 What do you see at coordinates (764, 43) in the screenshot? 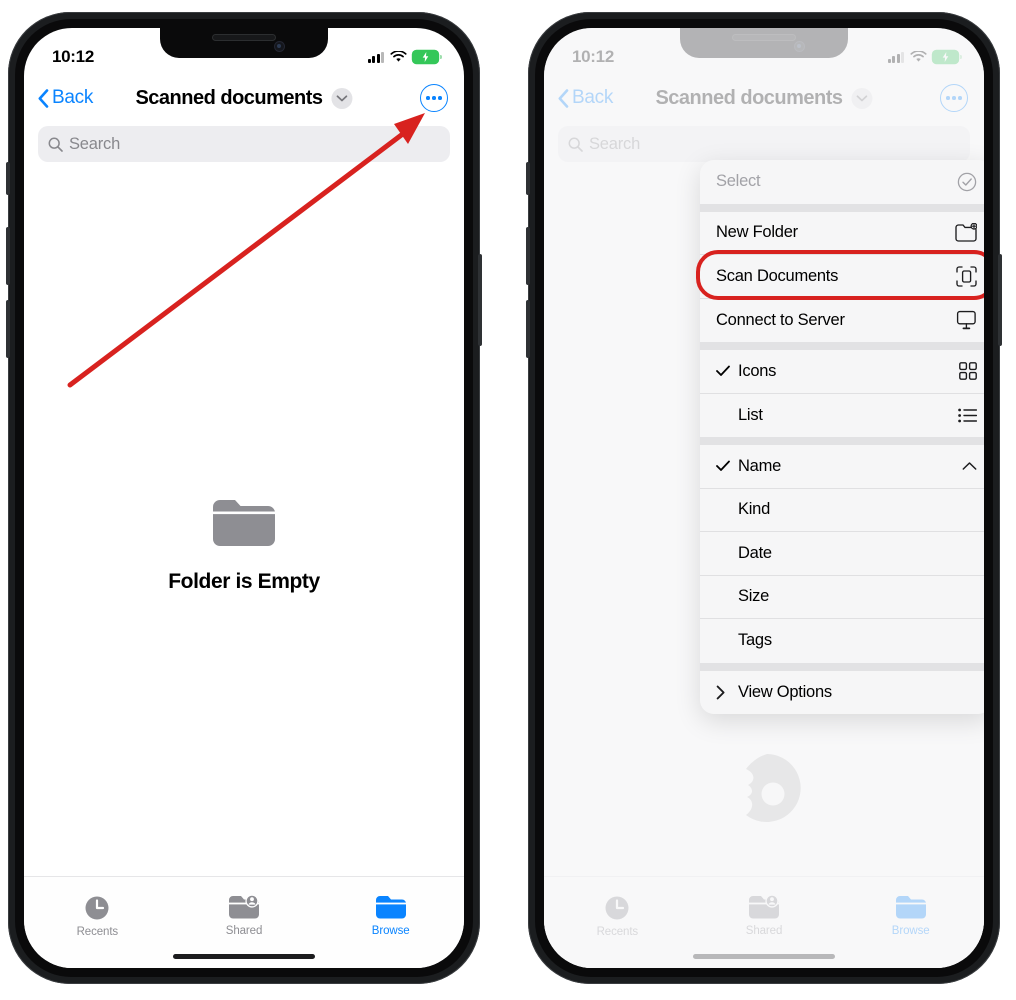
I see `notch-right` at bounding box center [764, 43].